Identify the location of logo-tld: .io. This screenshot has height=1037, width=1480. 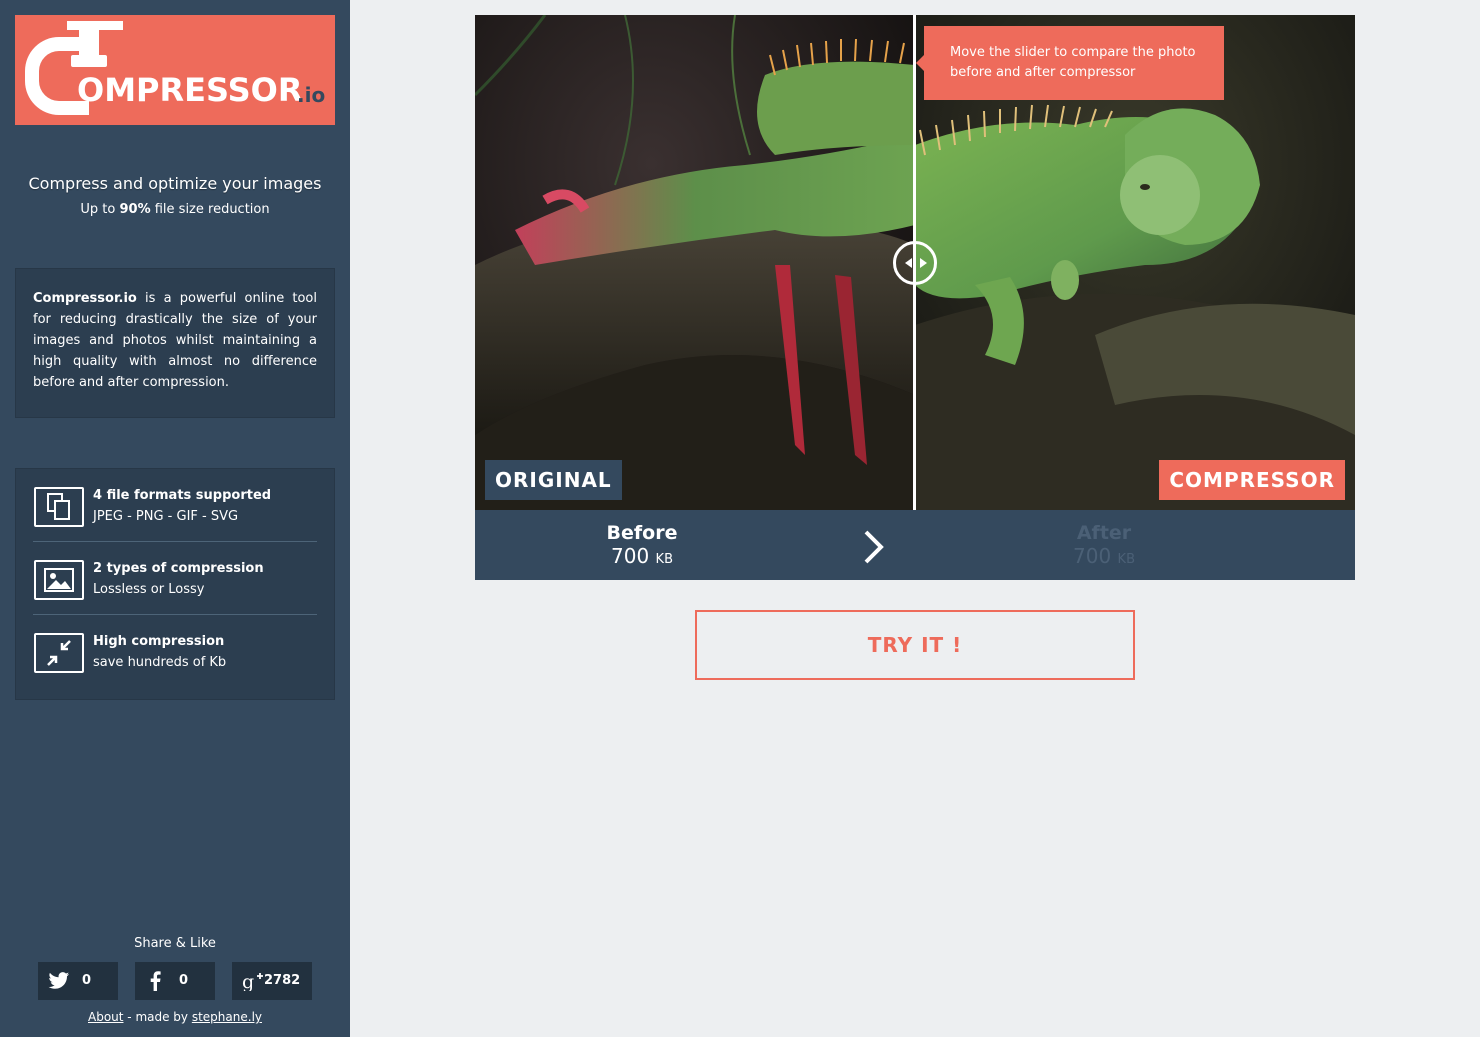
(311, 95).